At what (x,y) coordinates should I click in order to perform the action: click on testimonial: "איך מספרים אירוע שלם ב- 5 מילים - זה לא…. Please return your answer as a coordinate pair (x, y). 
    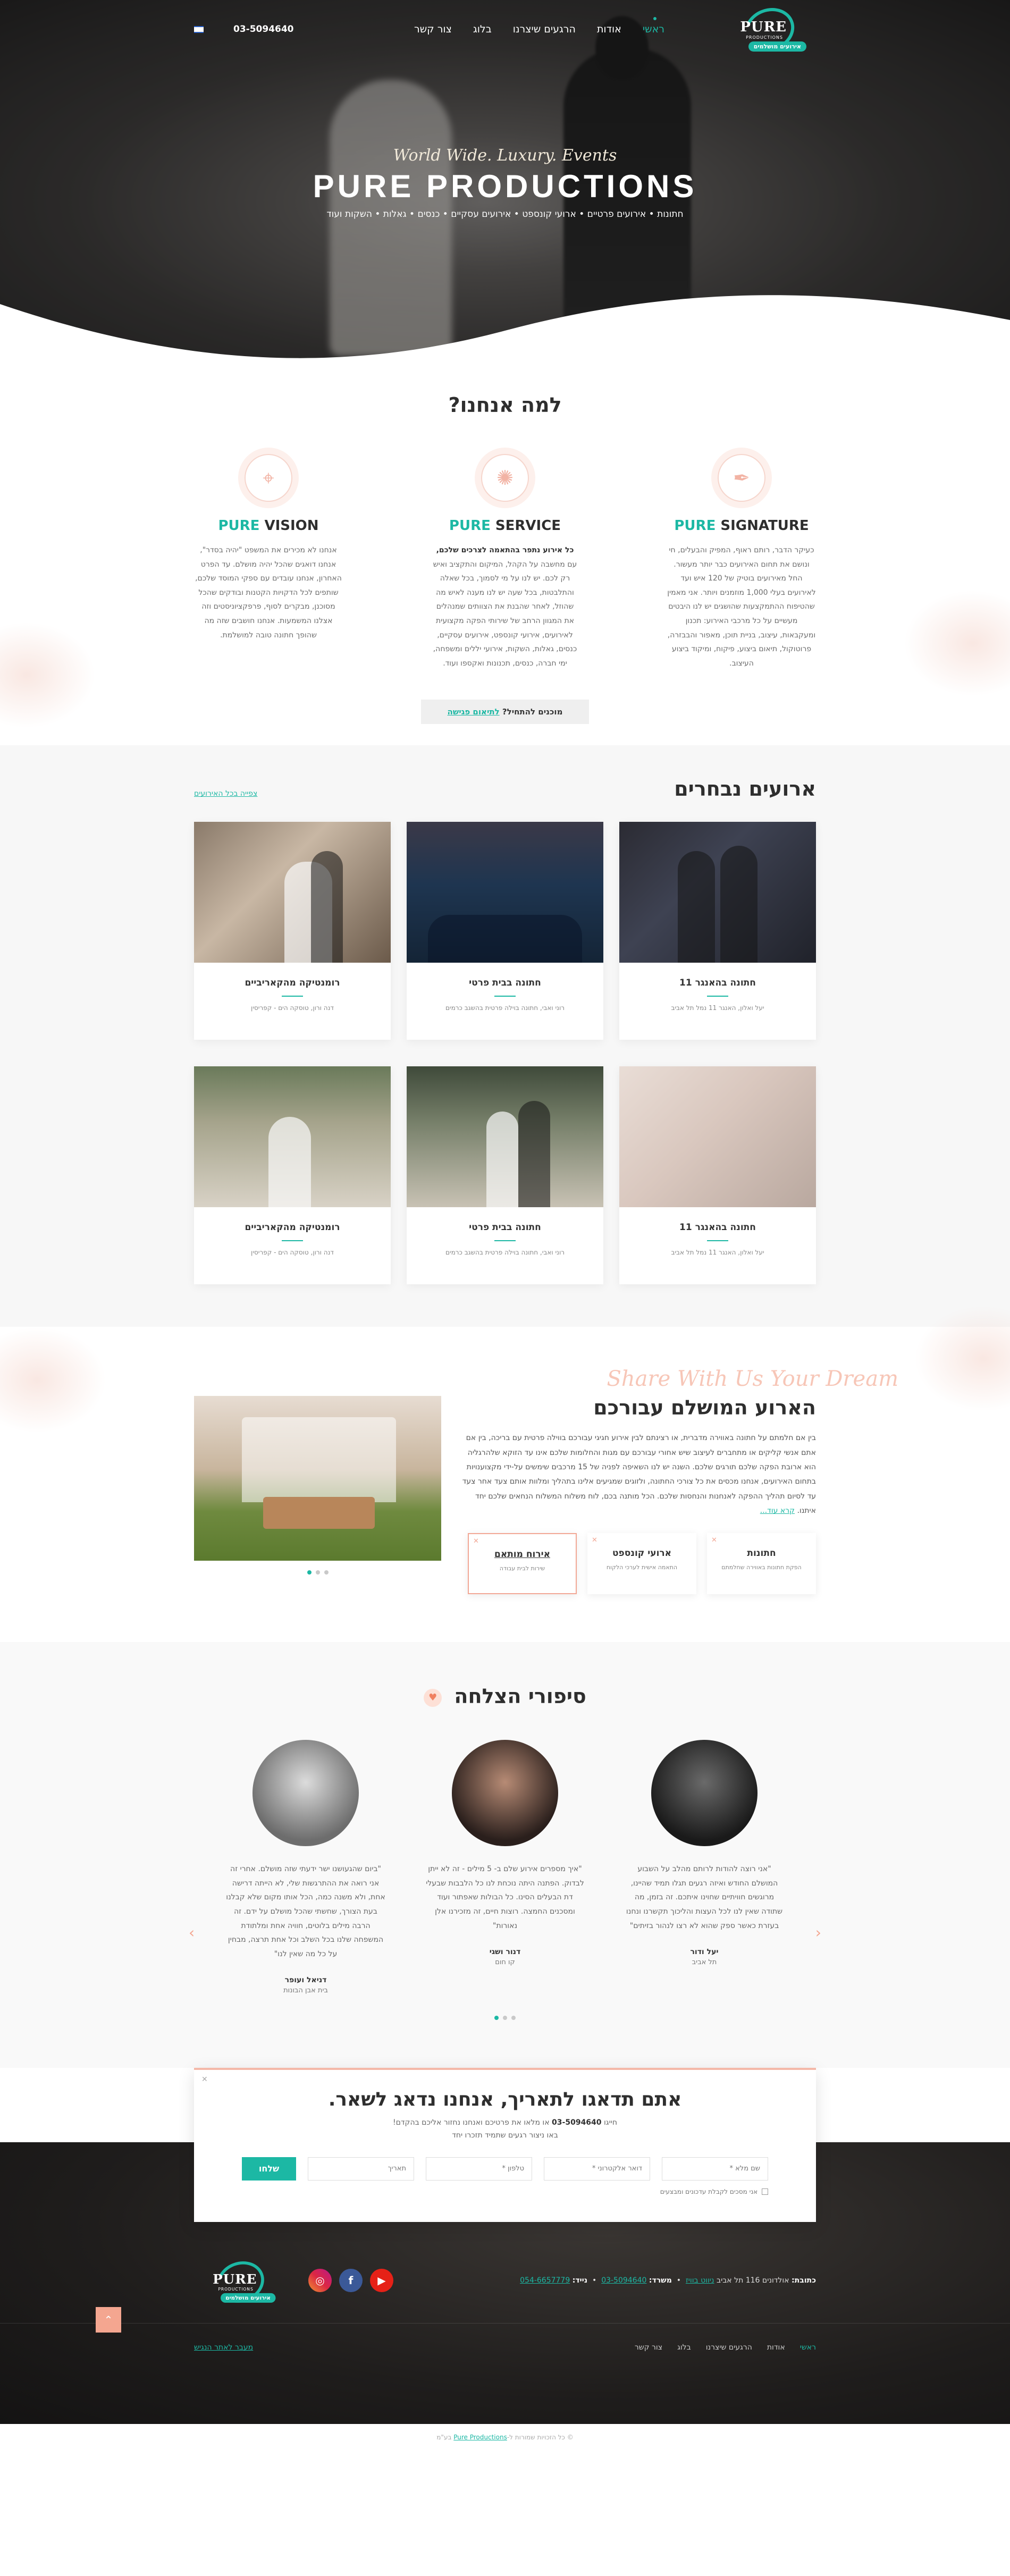
    Looking at the image, I should click on (505, 1867).